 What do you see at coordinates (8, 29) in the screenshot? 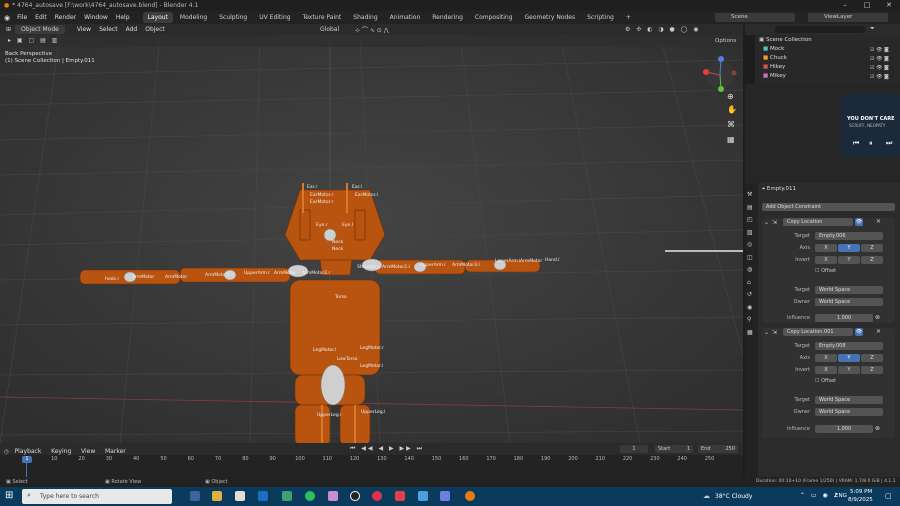
I see `editor-type-icon: ⊞` at bounding box center [8, 29].